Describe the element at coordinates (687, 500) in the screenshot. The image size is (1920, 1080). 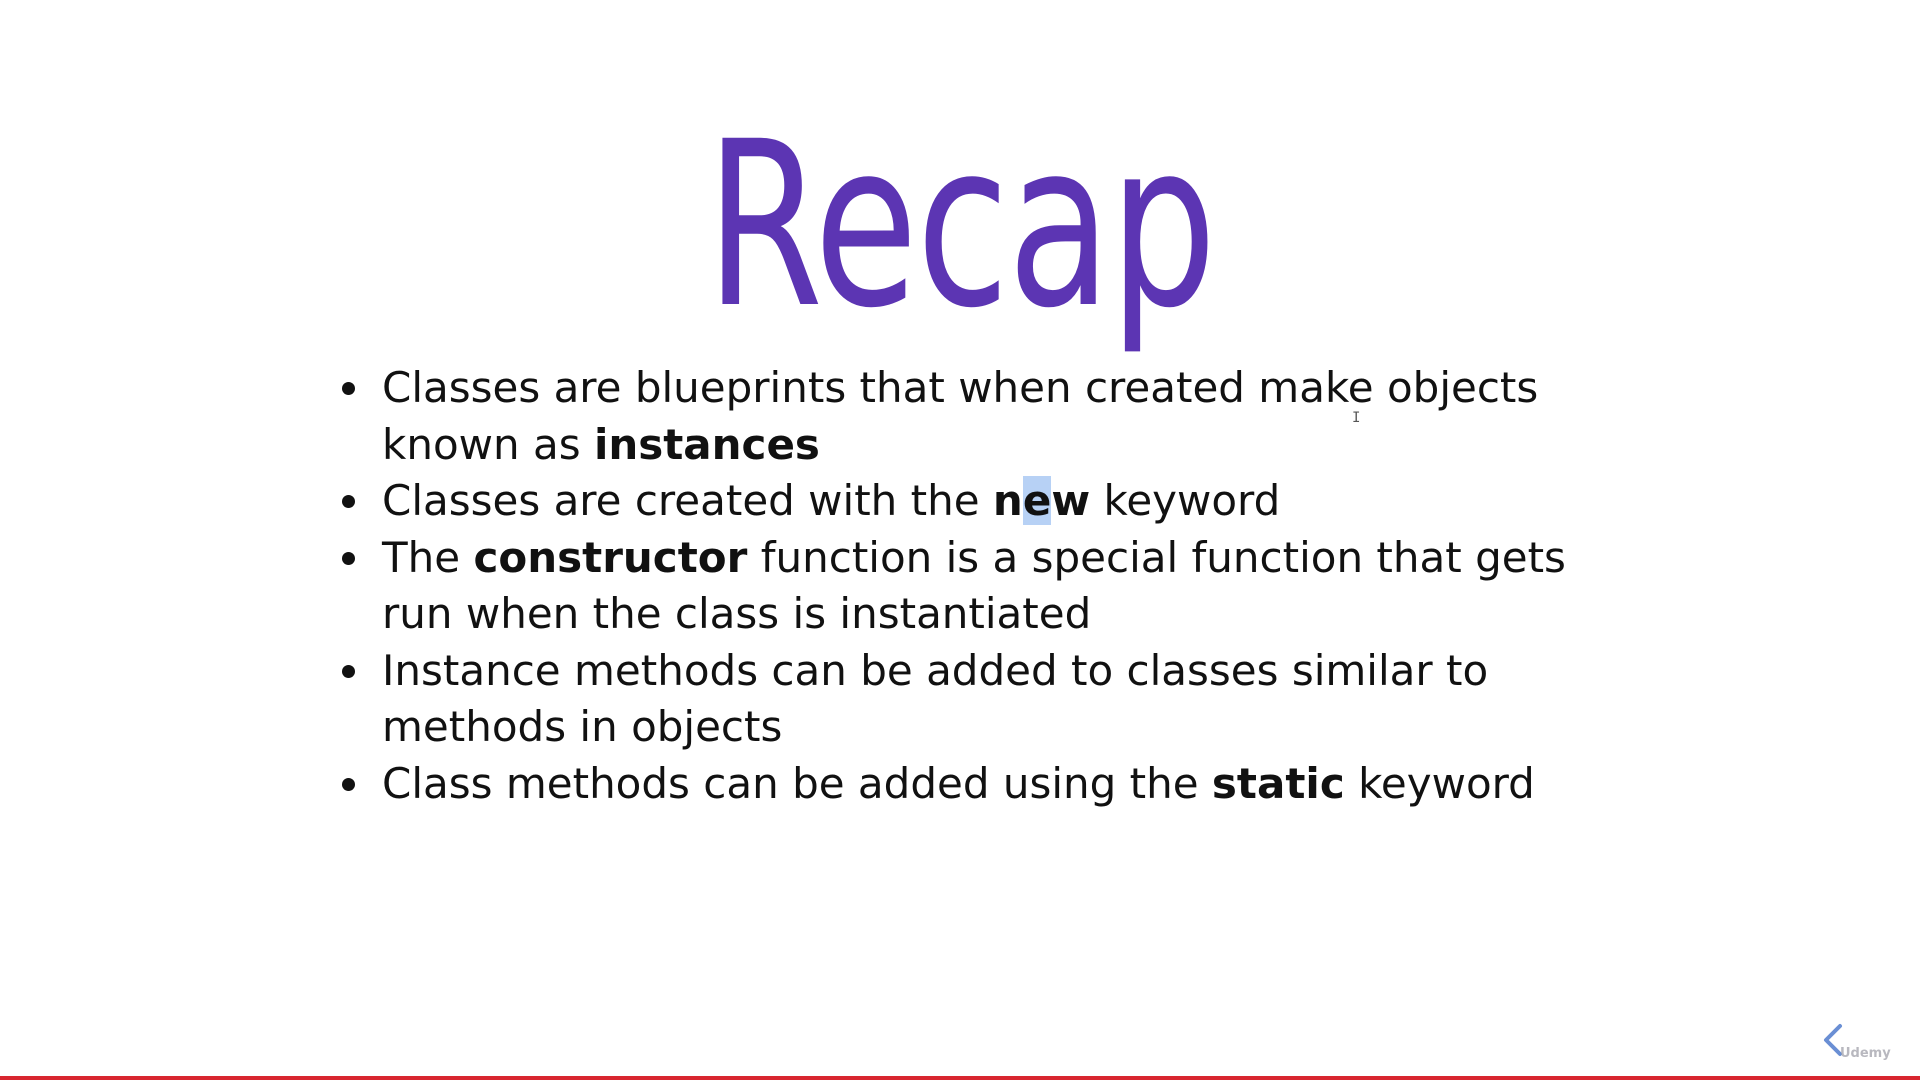
I see `bullet-text: Classes are created with the` at that location.